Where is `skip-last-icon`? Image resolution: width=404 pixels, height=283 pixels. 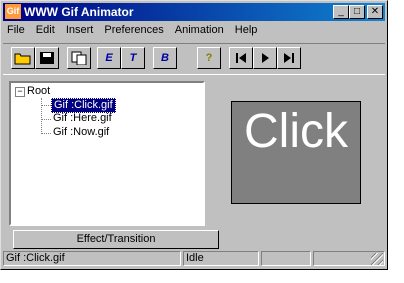 skip-last-icon is located at coordinates (289, 58).